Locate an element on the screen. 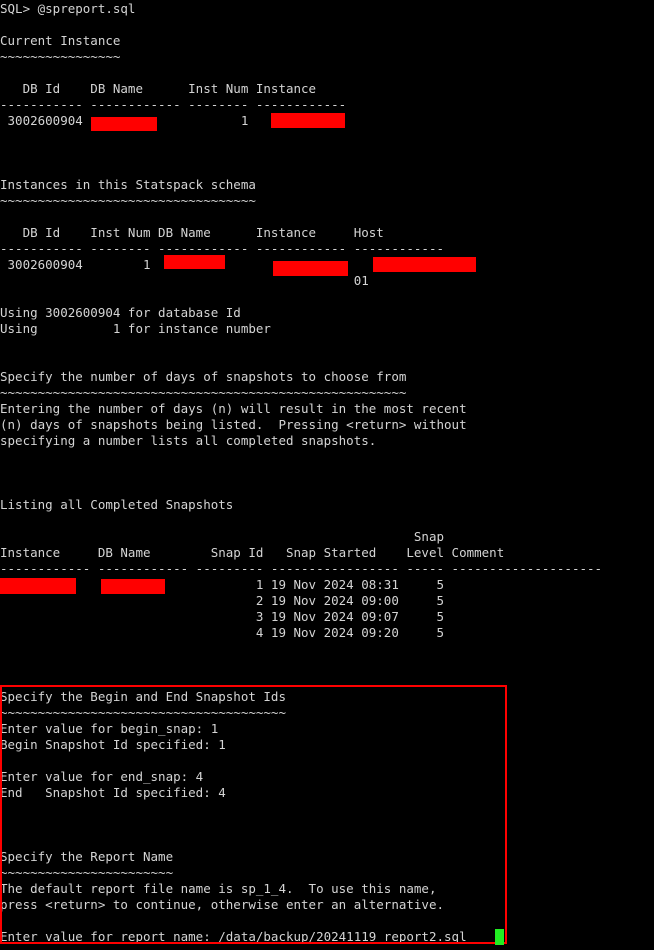 The width and height of the screenshot is (654, 950). terminal-line: Instances in this Statspack schema is located at coordinates (128, 184).